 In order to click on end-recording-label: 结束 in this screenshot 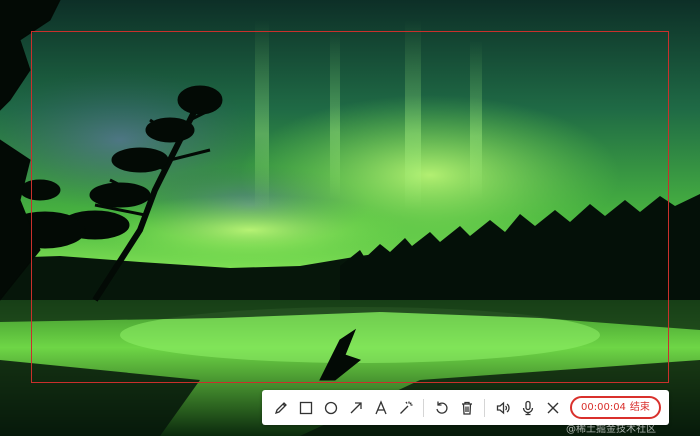, I will do `click(639, 407)`.